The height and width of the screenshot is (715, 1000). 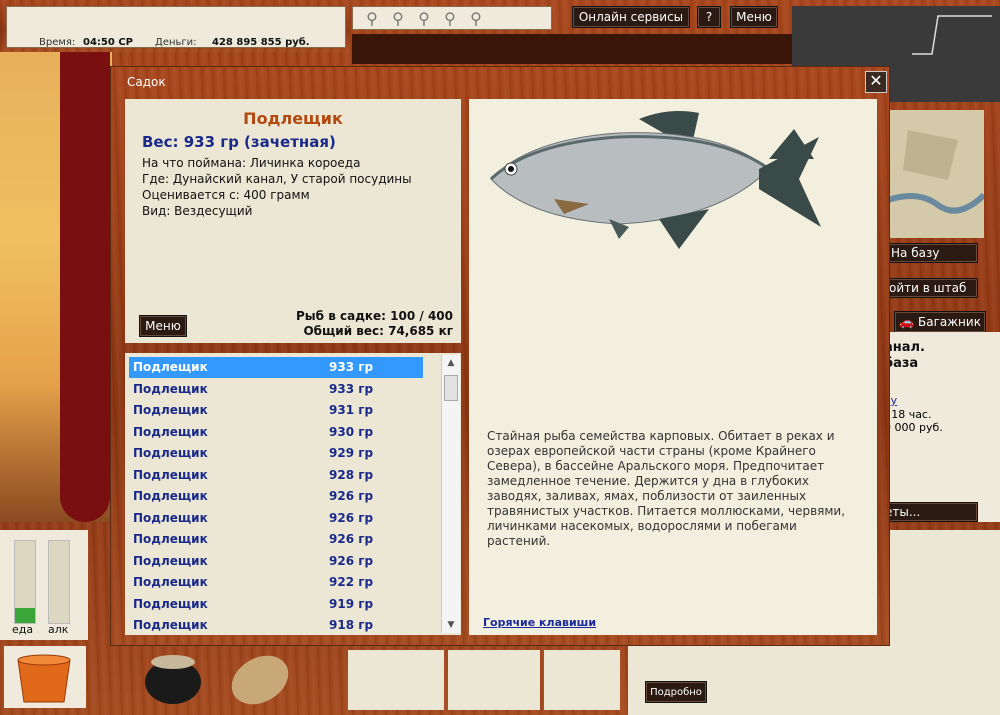 What do you see at coordinates (754, 17) in the screenshot?
I see `main-menu-button: Меню` at bounding box center [754, 17].